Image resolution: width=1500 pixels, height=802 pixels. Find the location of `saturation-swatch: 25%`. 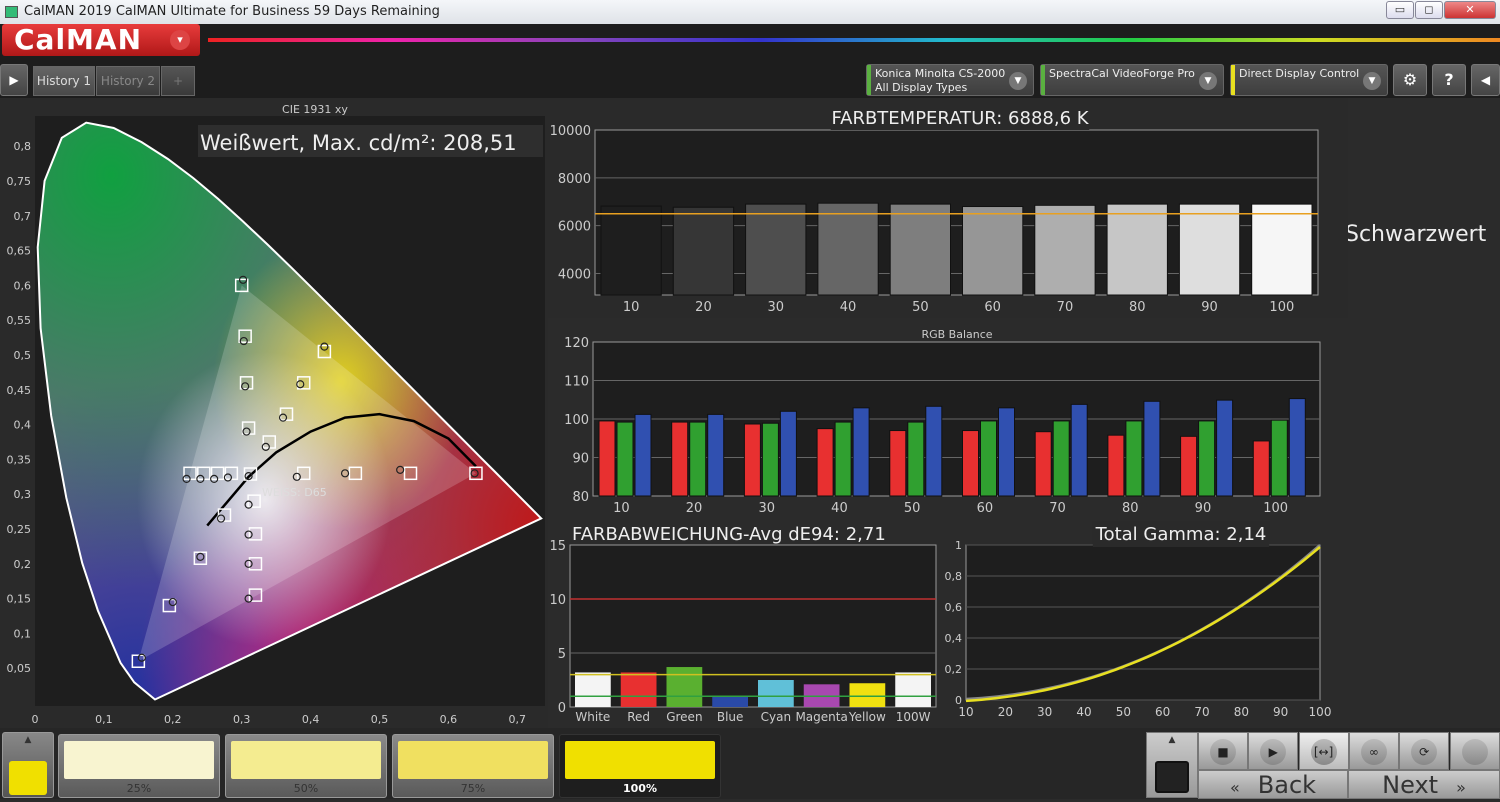

saturation-swatch: 25% is located at coordinates (139, 766).